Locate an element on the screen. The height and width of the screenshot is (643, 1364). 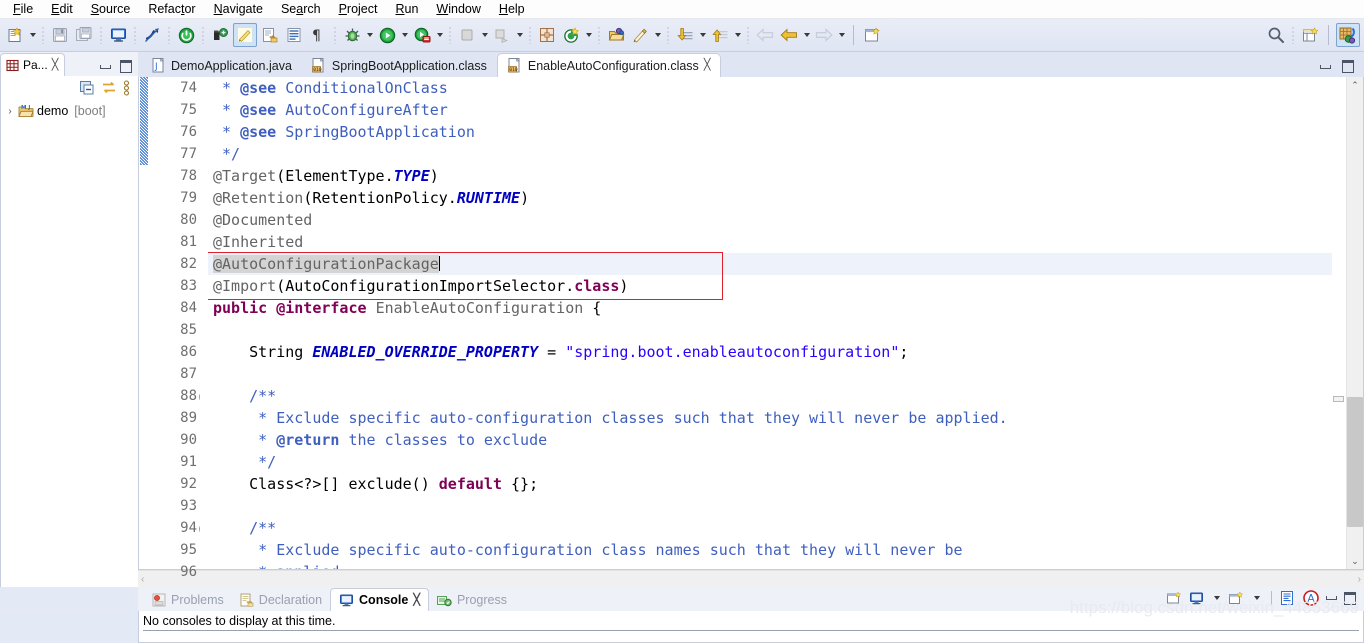
open-perspective-icon is located at coordinates (1310, 35).